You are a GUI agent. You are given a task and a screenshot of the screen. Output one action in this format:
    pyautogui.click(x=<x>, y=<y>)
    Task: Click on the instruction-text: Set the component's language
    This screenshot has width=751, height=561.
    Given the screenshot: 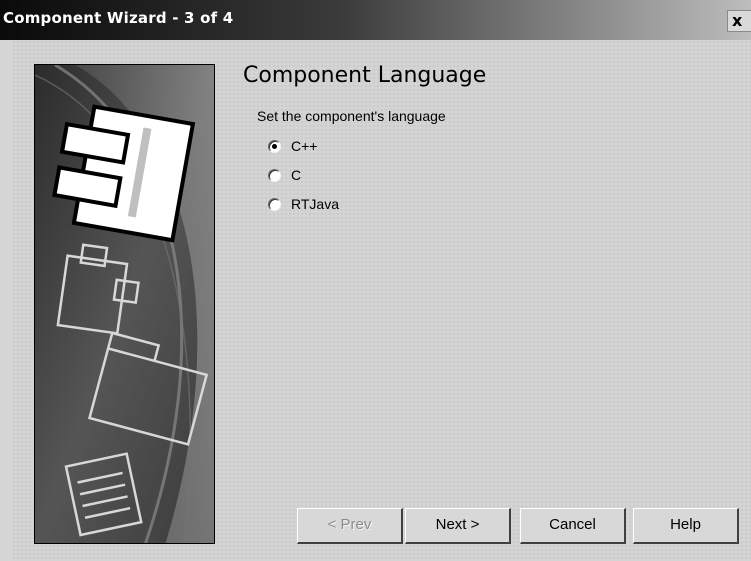 What is the action you would take?
    pyautogui.click(x=351, y=116)
    